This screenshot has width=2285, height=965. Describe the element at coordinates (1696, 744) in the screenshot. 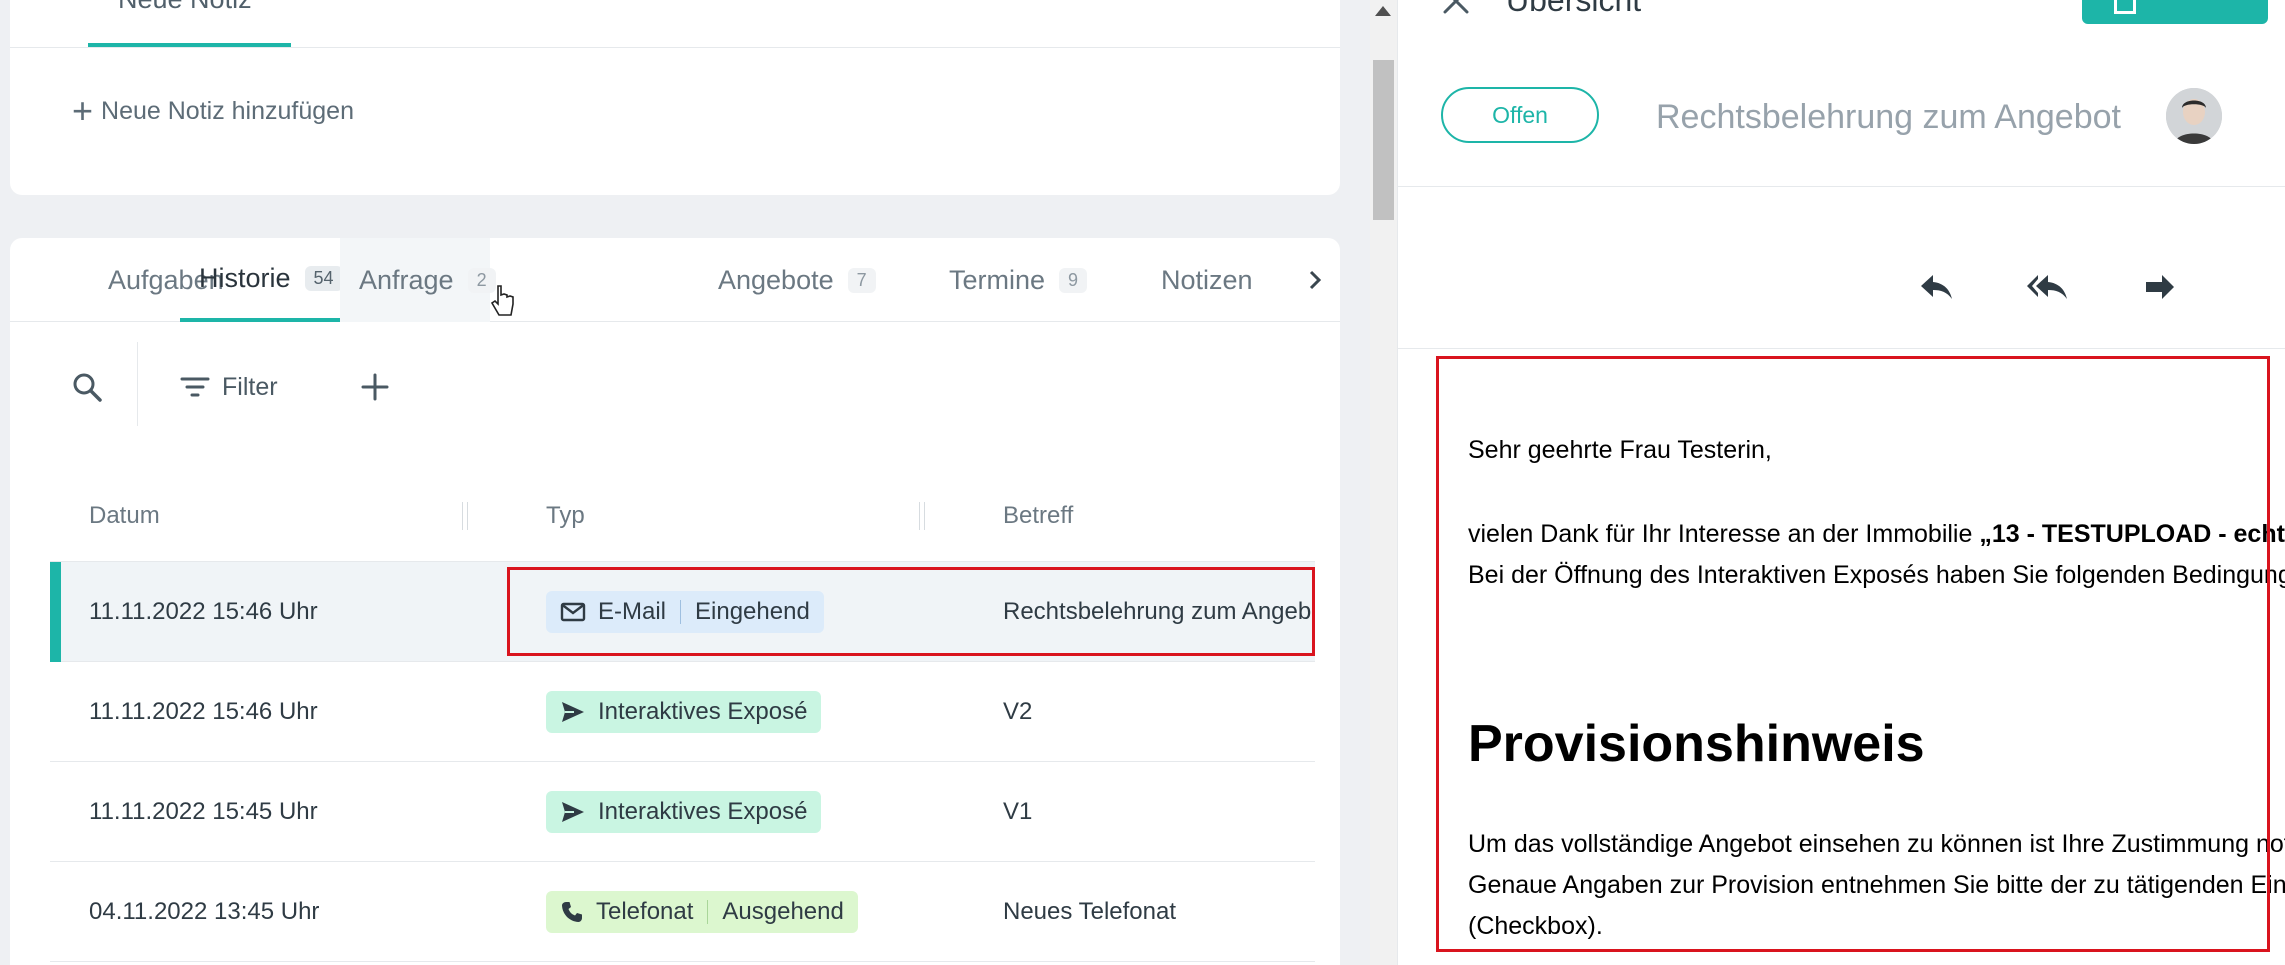

I see `email-heading: Provisionshinweis` at that location.